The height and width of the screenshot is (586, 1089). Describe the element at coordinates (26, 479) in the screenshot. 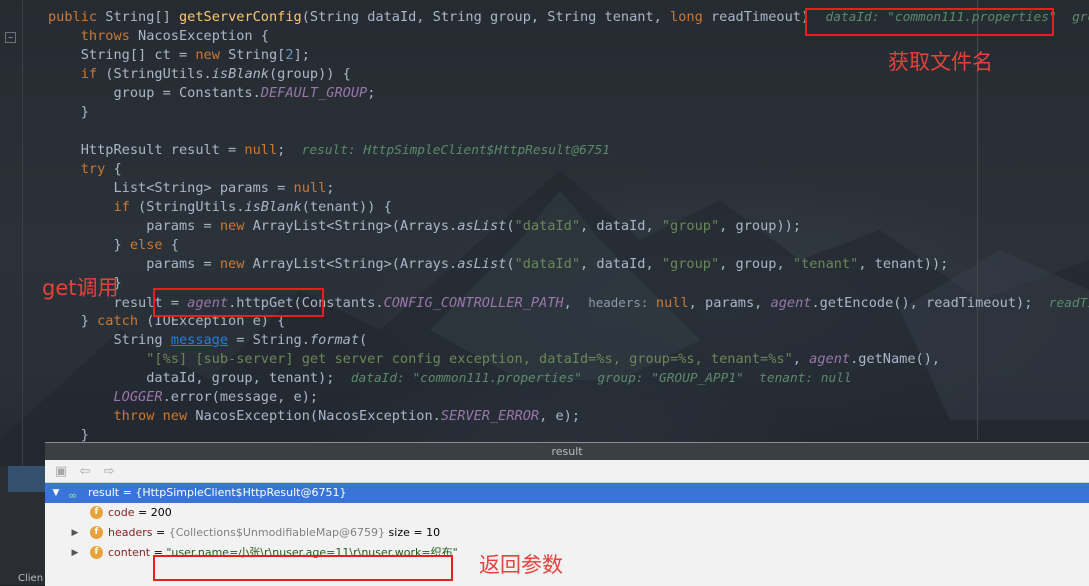

I see `tab-highlight` at that location.